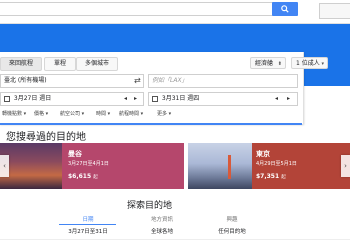  Describe the element at coordinates (180, 98) in the screenshot. I see `return-date-value: 3月31日 週四` at that location.